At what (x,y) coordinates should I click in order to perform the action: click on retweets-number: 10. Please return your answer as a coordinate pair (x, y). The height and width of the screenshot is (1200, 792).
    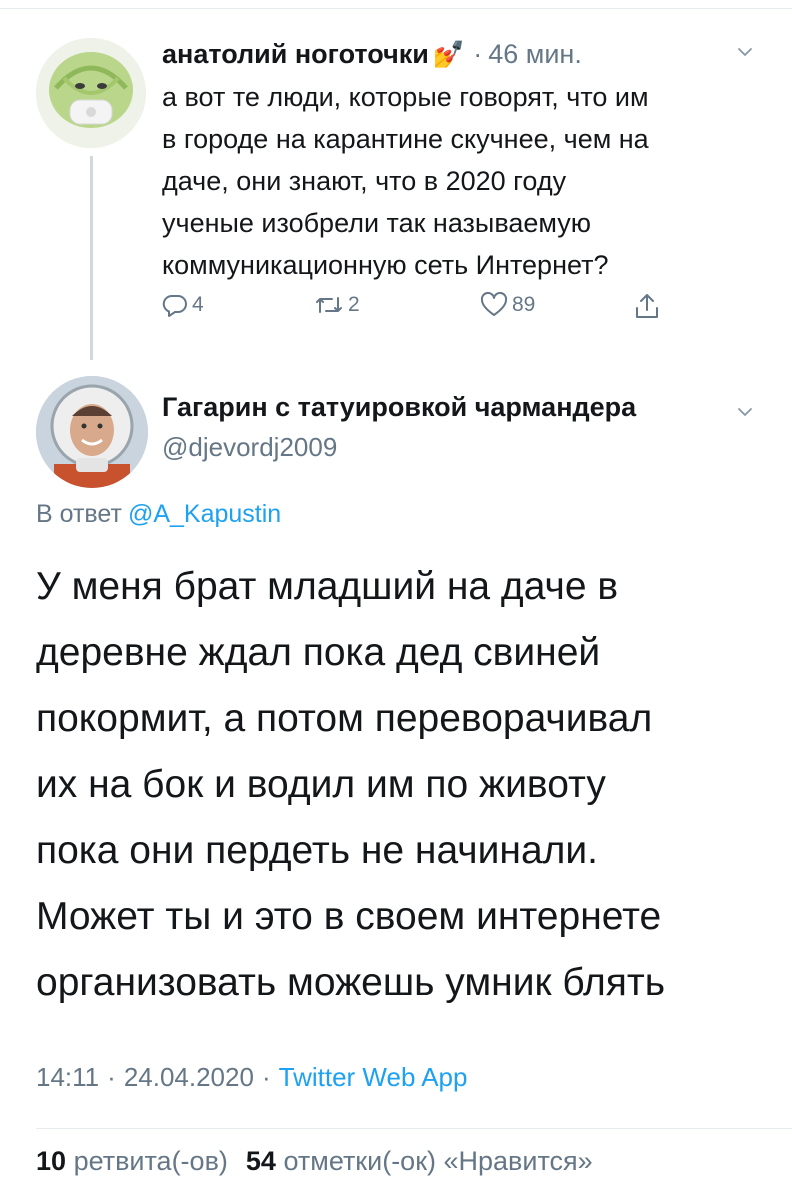
    Looking at the image, I should click on (51, 1161).